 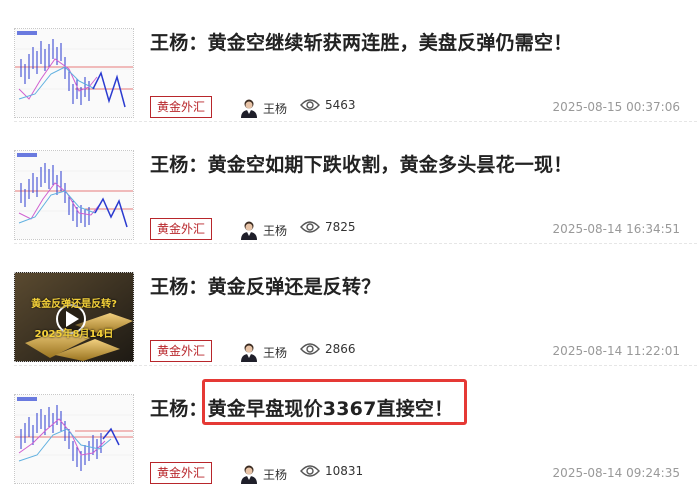 I want to click on view-count-value: 2866, so click(x=340, y=349).